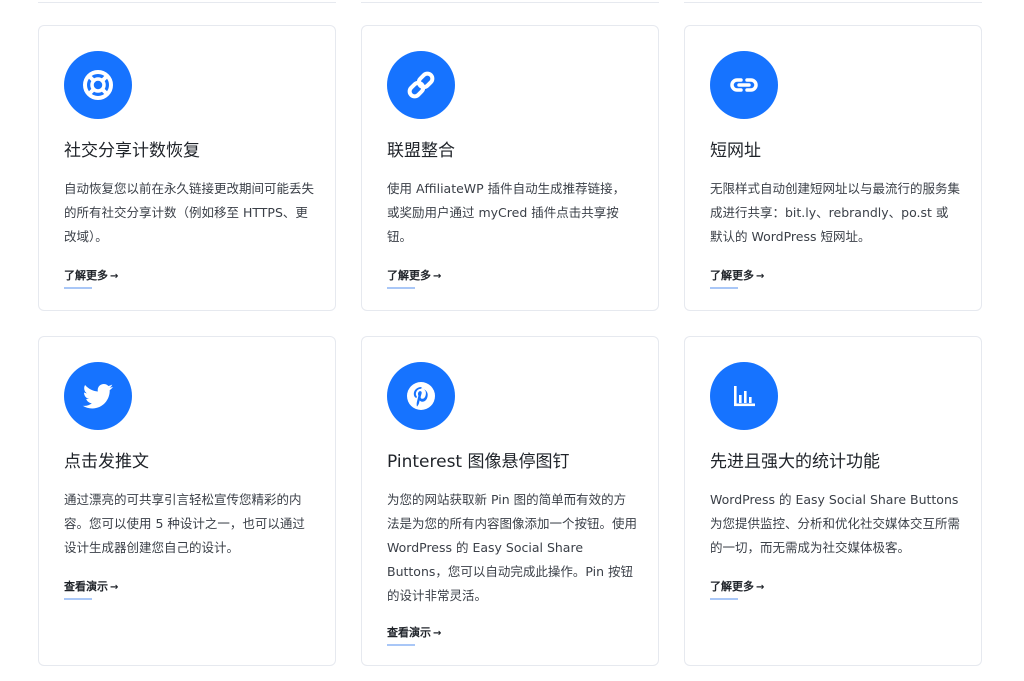 This screenshot has width=1024, height=681. I want to click on card-title: Pinterest 图像悬停图钉, so click(478, 462).